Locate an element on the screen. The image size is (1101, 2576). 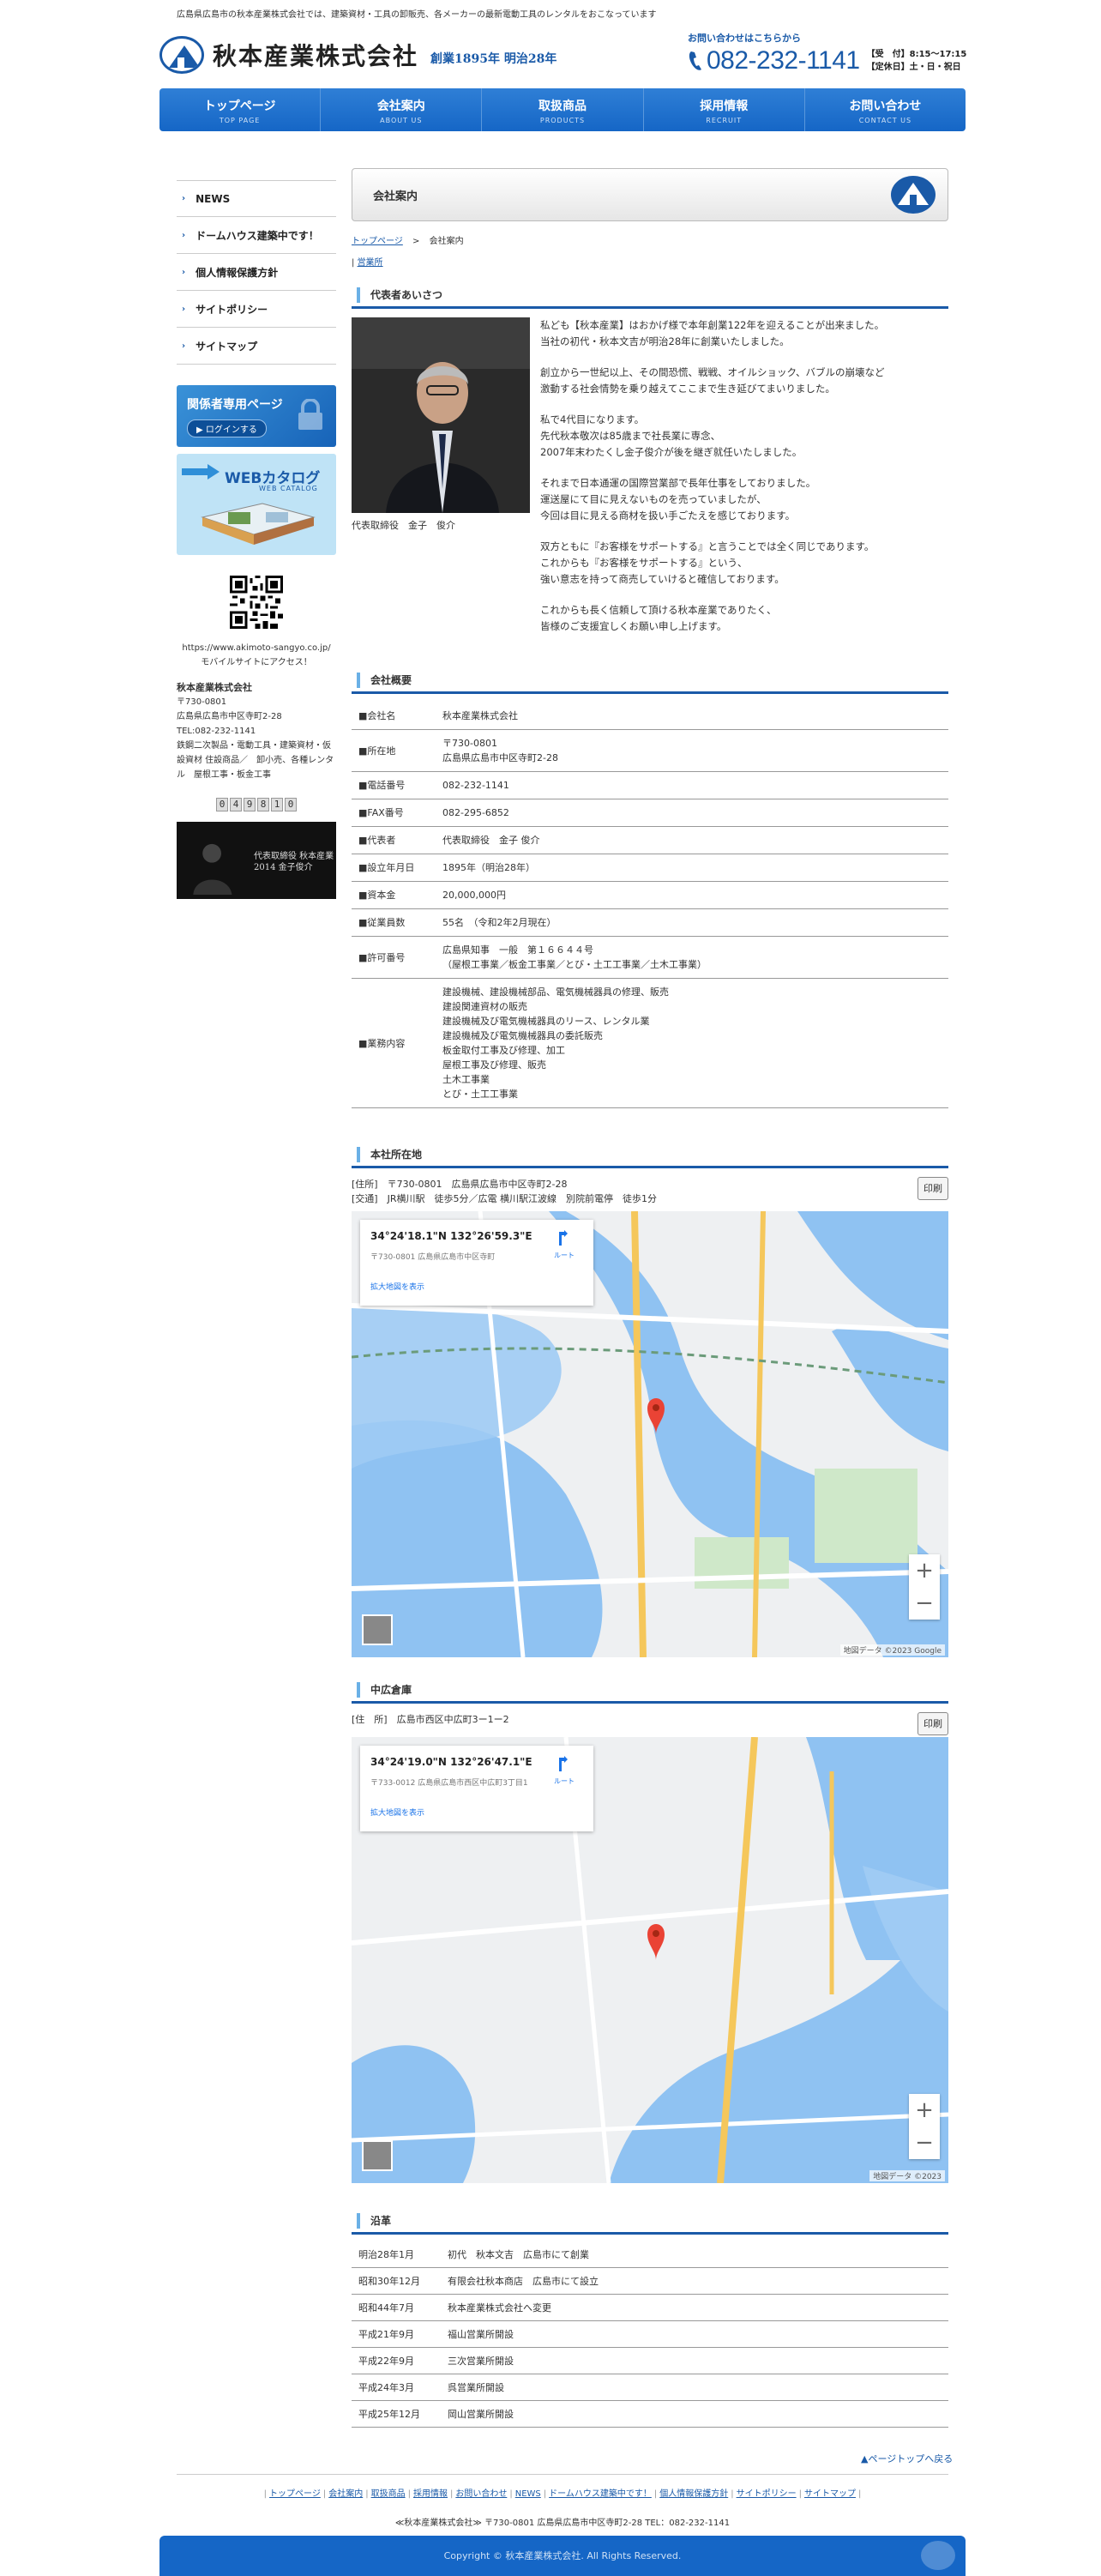
side-menu-news: › NEWS is located at coordinates (256, 198).